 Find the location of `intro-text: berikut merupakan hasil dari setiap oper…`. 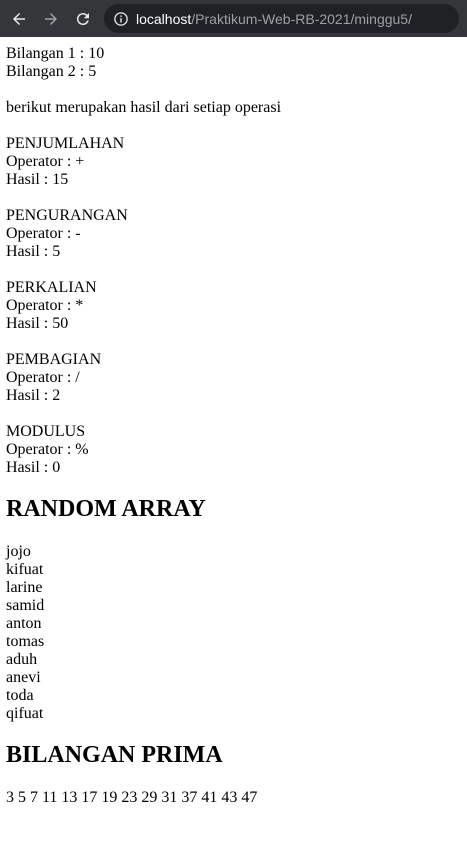

intro-text: berikut merupakan hasil dari setiap oper… is located at coordinates (144, 107).